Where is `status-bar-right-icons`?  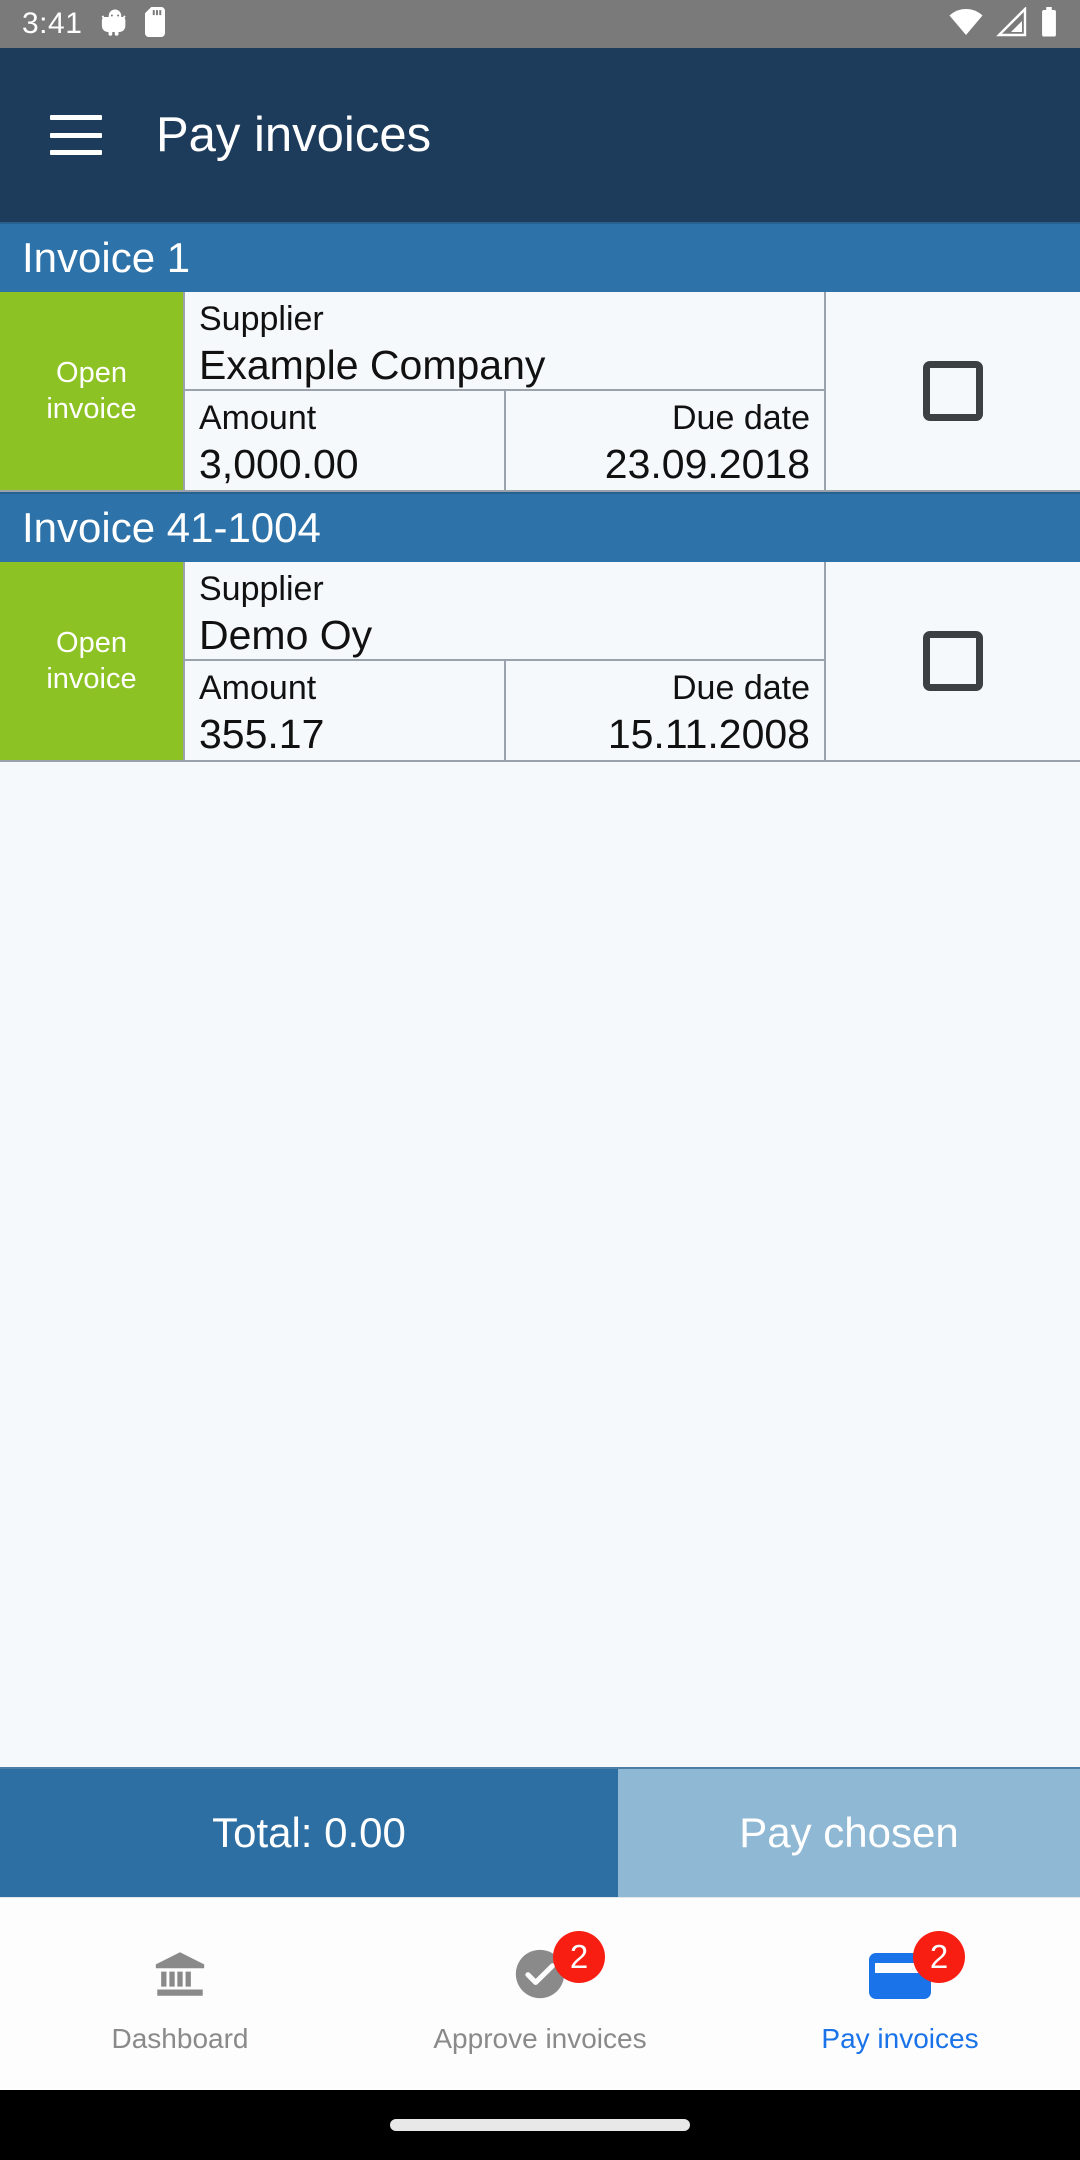 status-bar-right-icons is located at coordinates (1003, 23).